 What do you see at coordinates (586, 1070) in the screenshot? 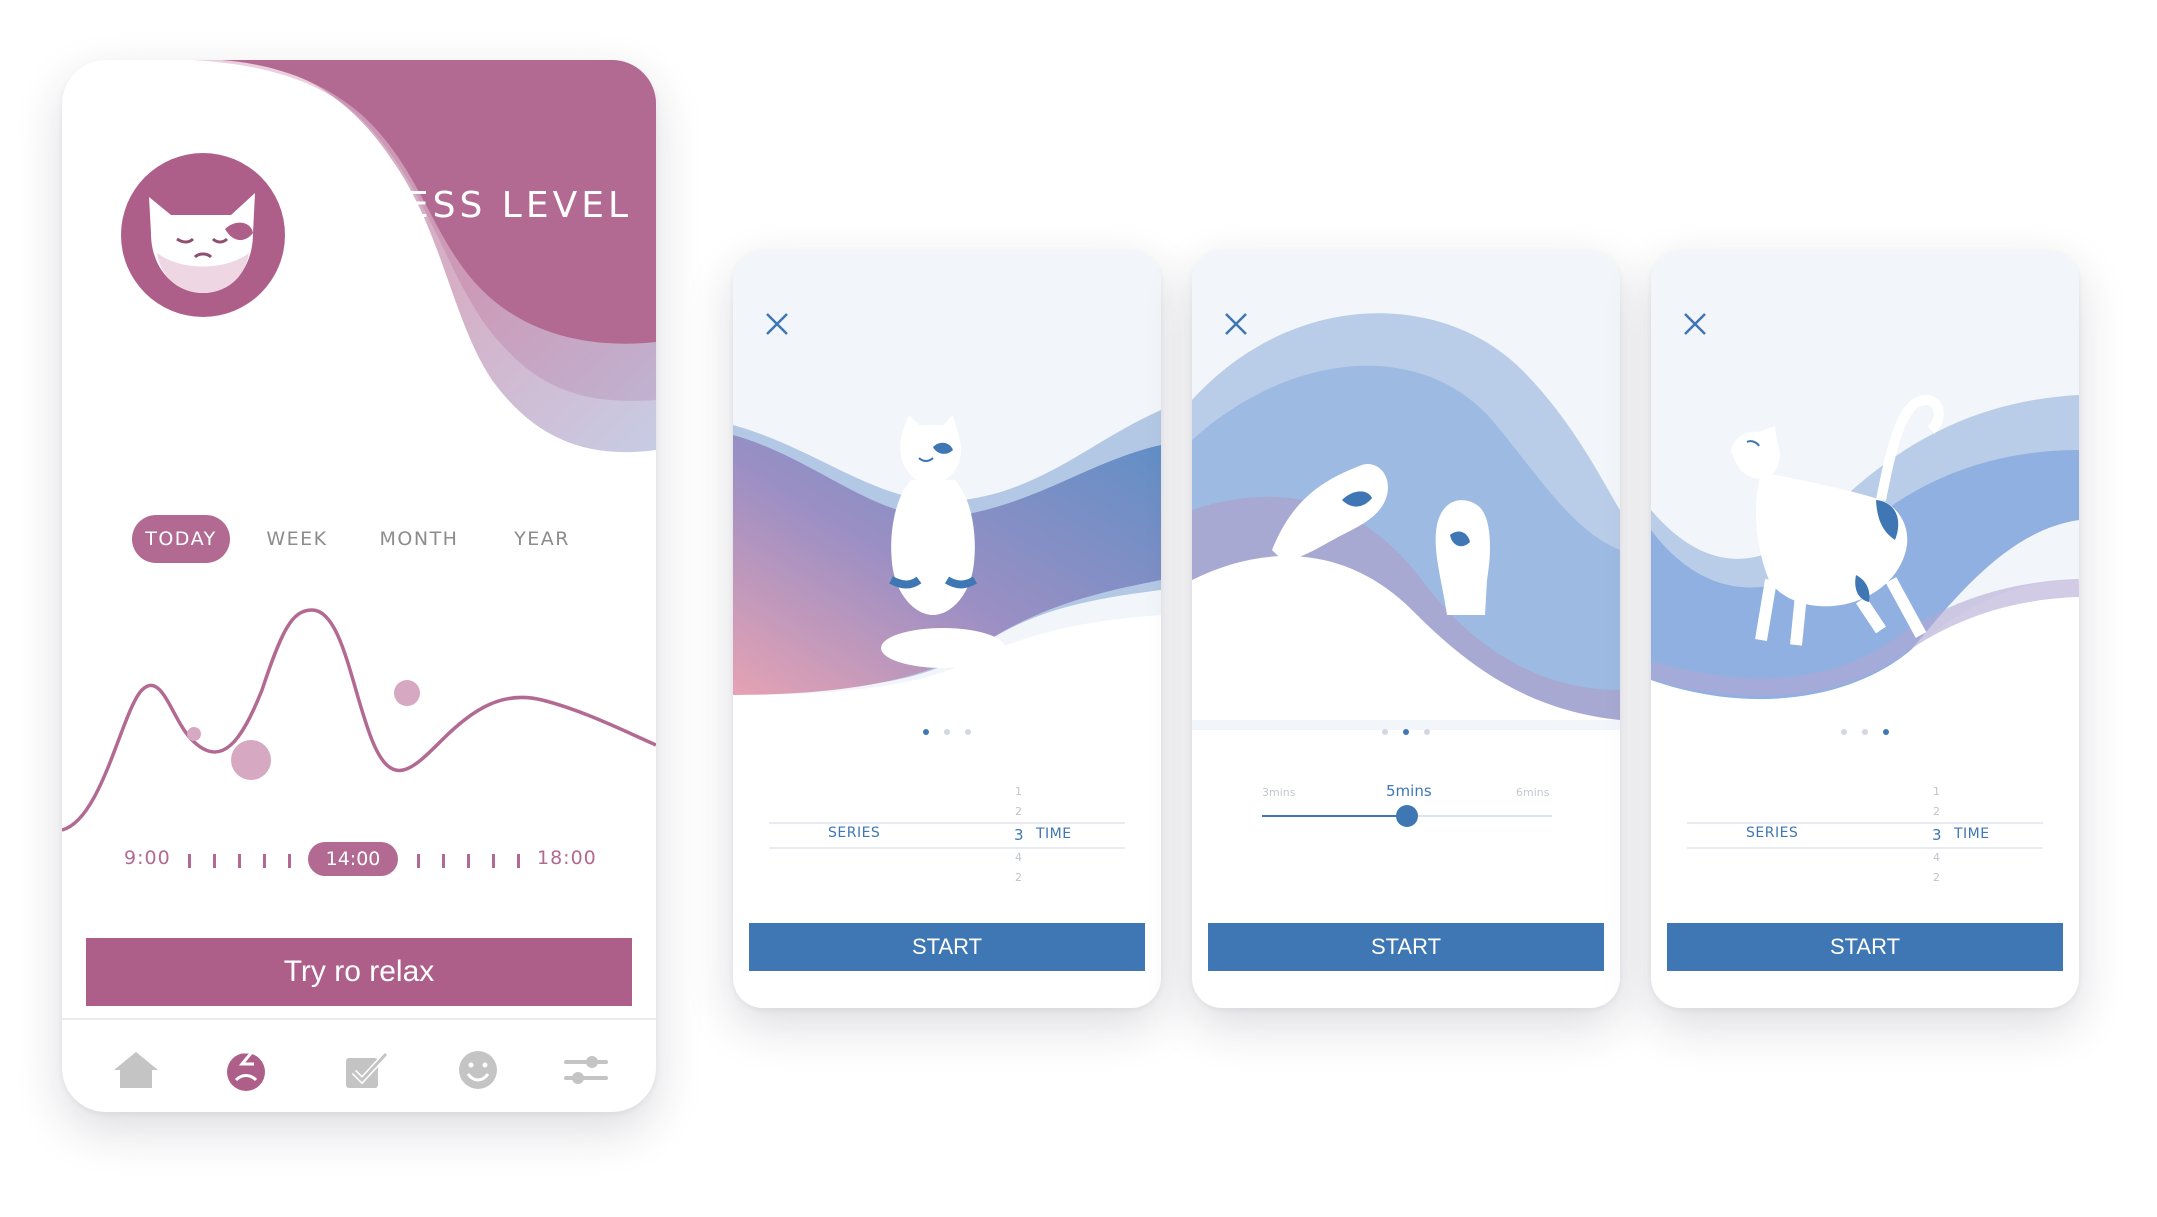
I see `settings-icon` at bounding box center [586, 1070].